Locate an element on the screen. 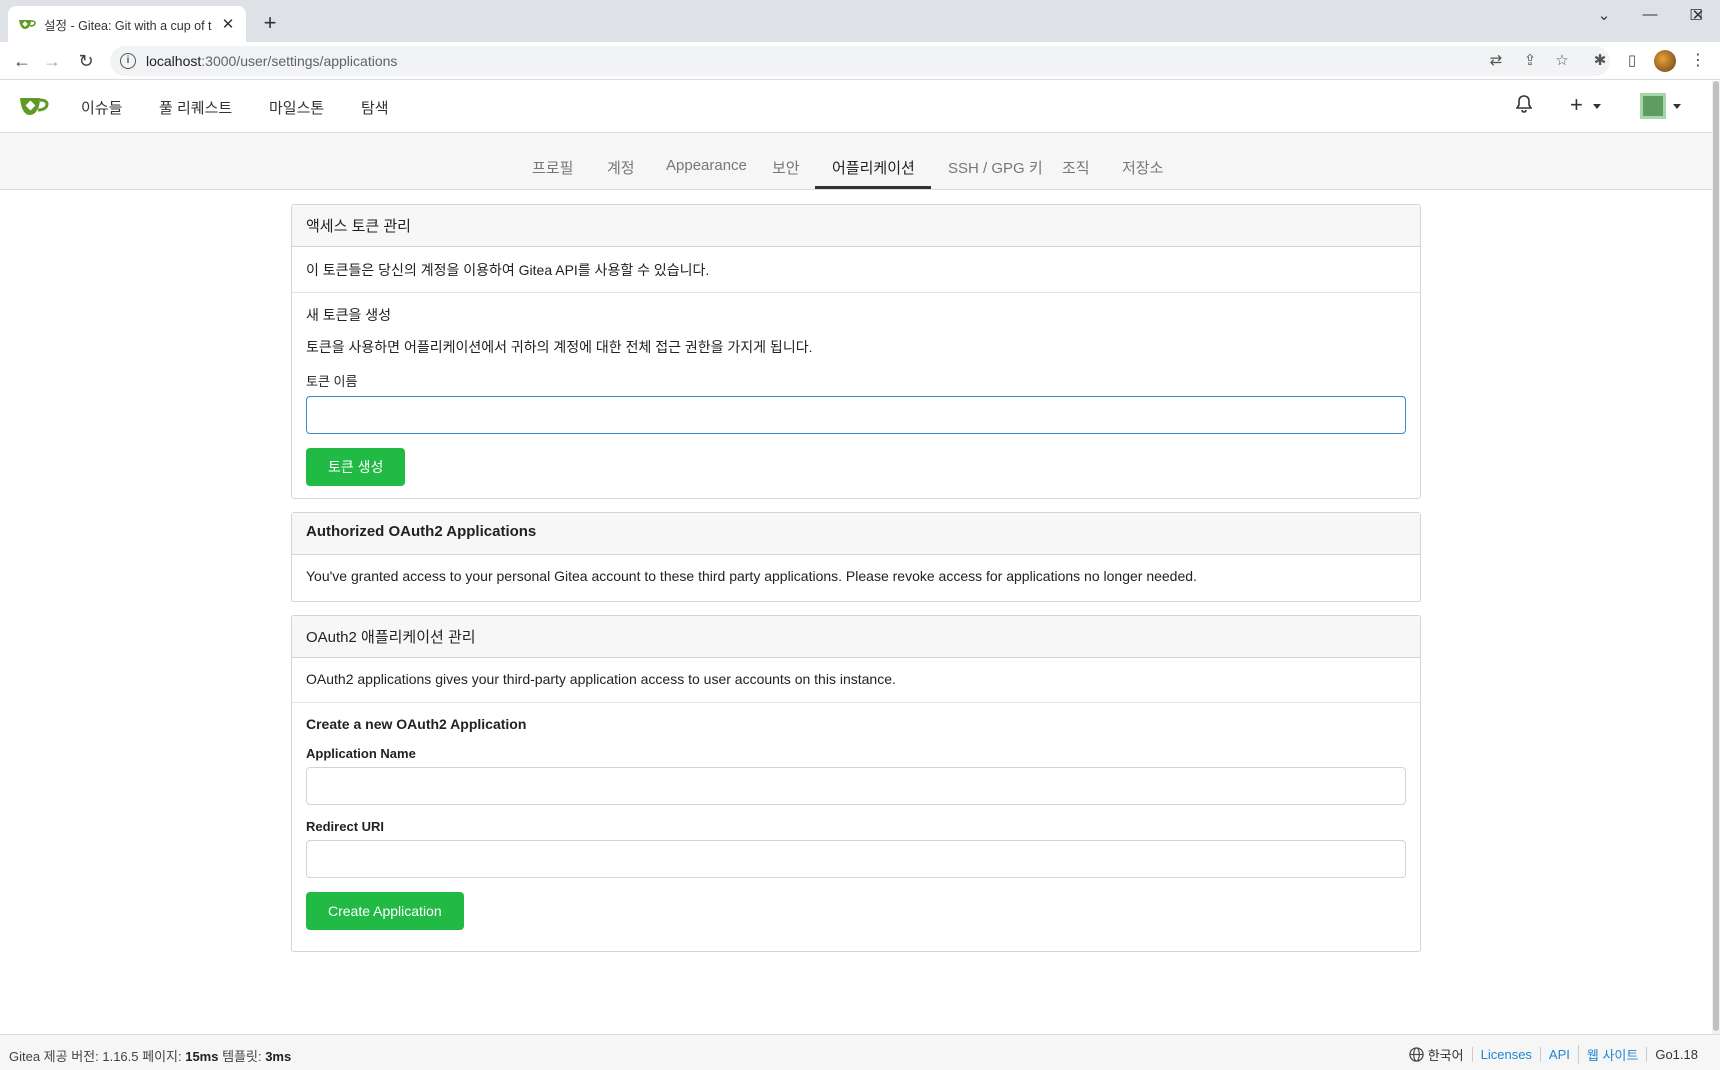  application-name-label: Application Name is located at coordinates (361, 753).